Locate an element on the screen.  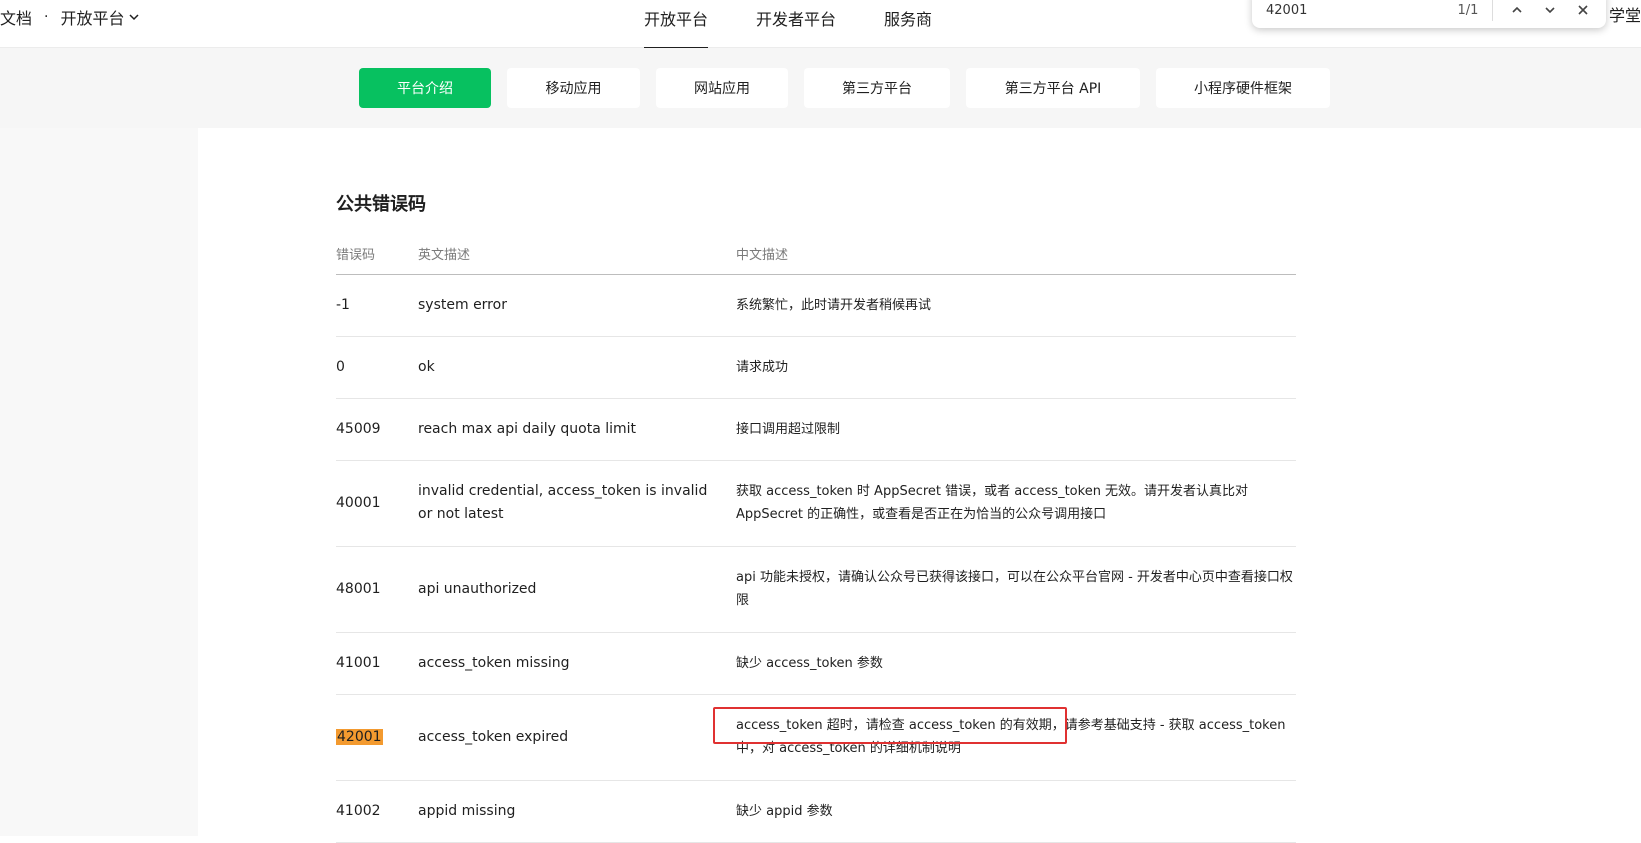
find-match-count: 1/1 is located at coordinates (1468, 10).